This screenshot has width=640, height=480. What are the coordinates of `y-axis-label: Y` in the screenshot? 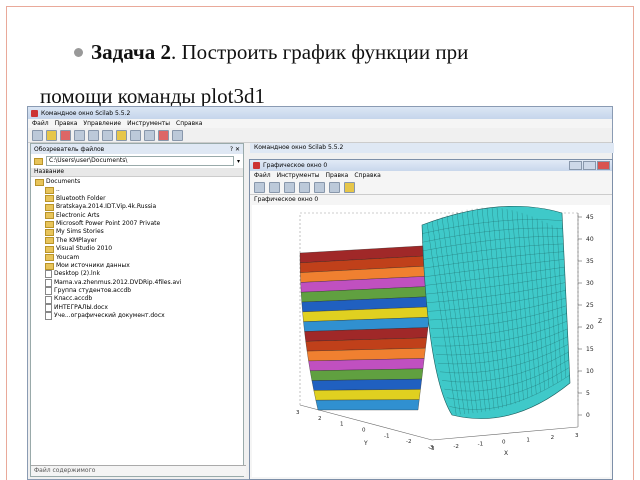 It's located at (365, 443).